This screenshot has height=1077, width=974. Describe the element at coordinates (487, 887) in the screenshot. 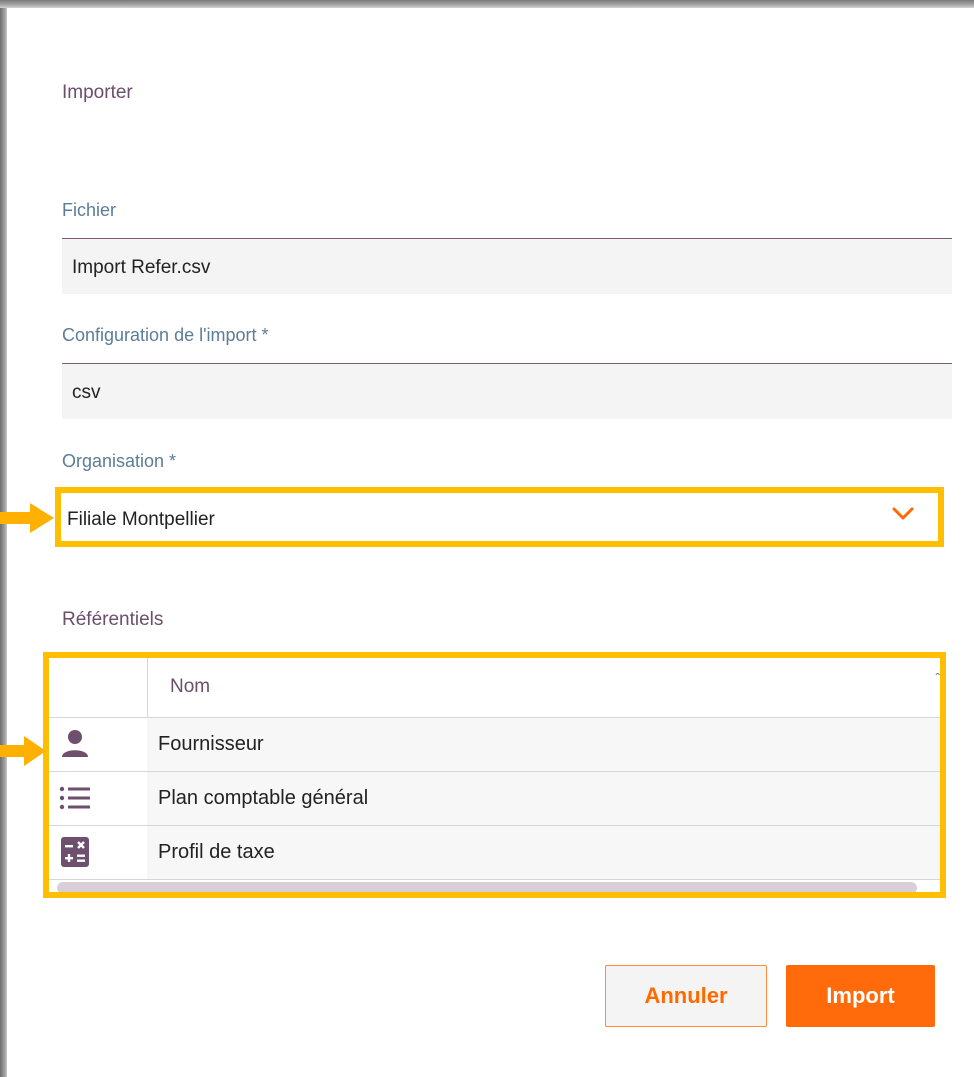

I see `horizontal-scrollbar` at that location.